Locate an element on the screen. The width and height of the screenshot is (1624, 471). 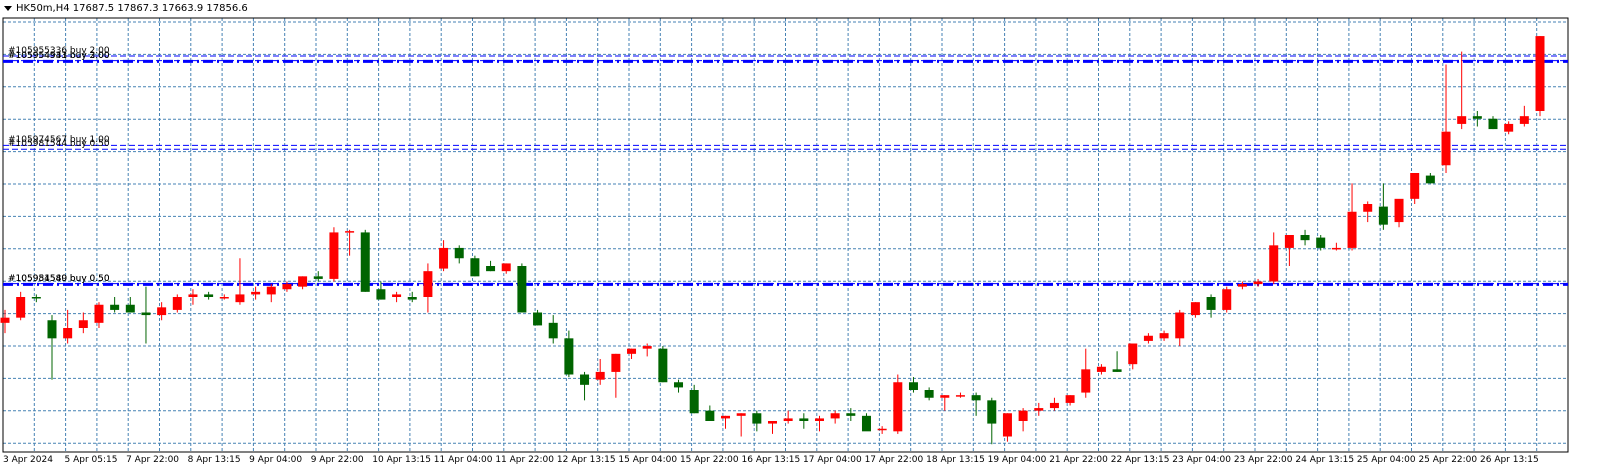
chevron-down-icon is located at coordinates (8, 8).